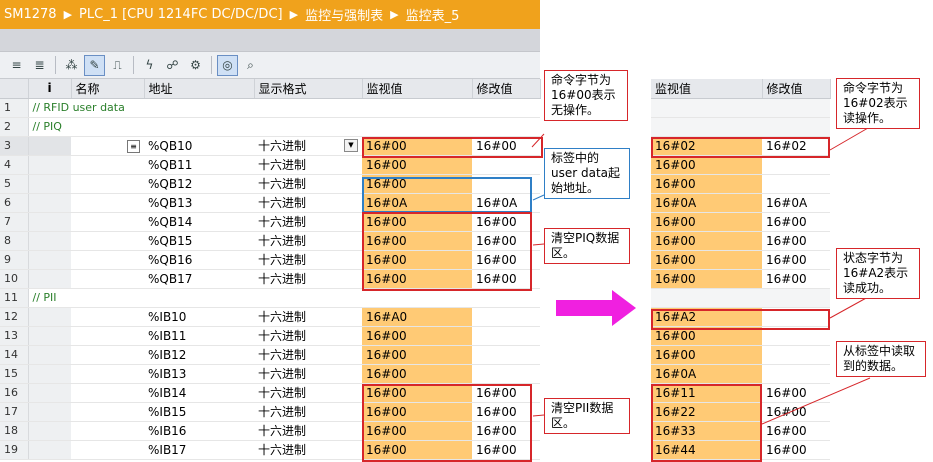 The image size is (933, 462). I want to click on transition-arrow-icon, so click(596, 308).